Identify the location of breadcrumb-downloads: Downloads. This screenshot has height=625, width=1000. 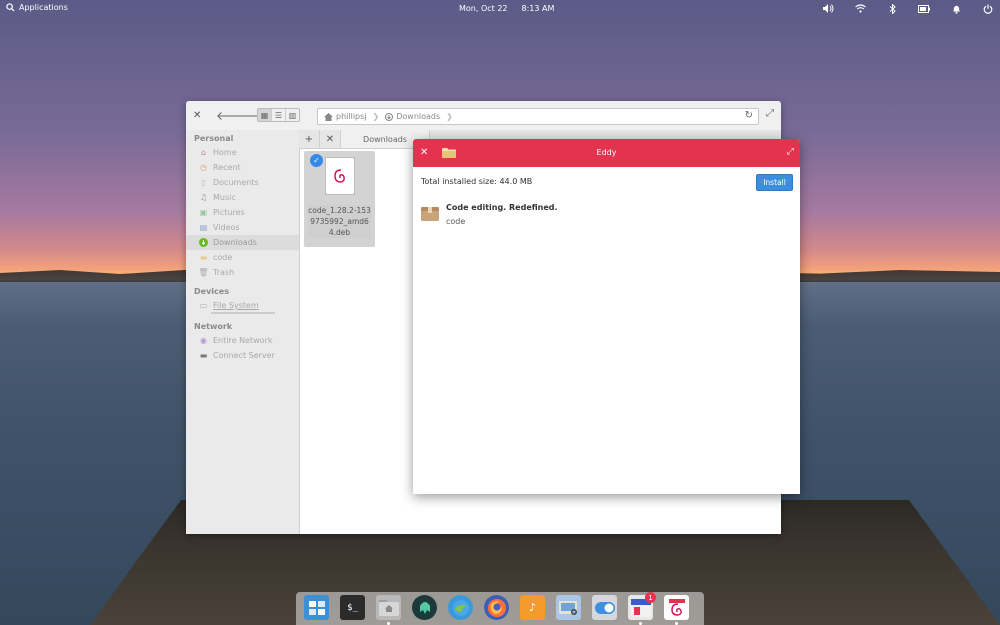
(412, 116).